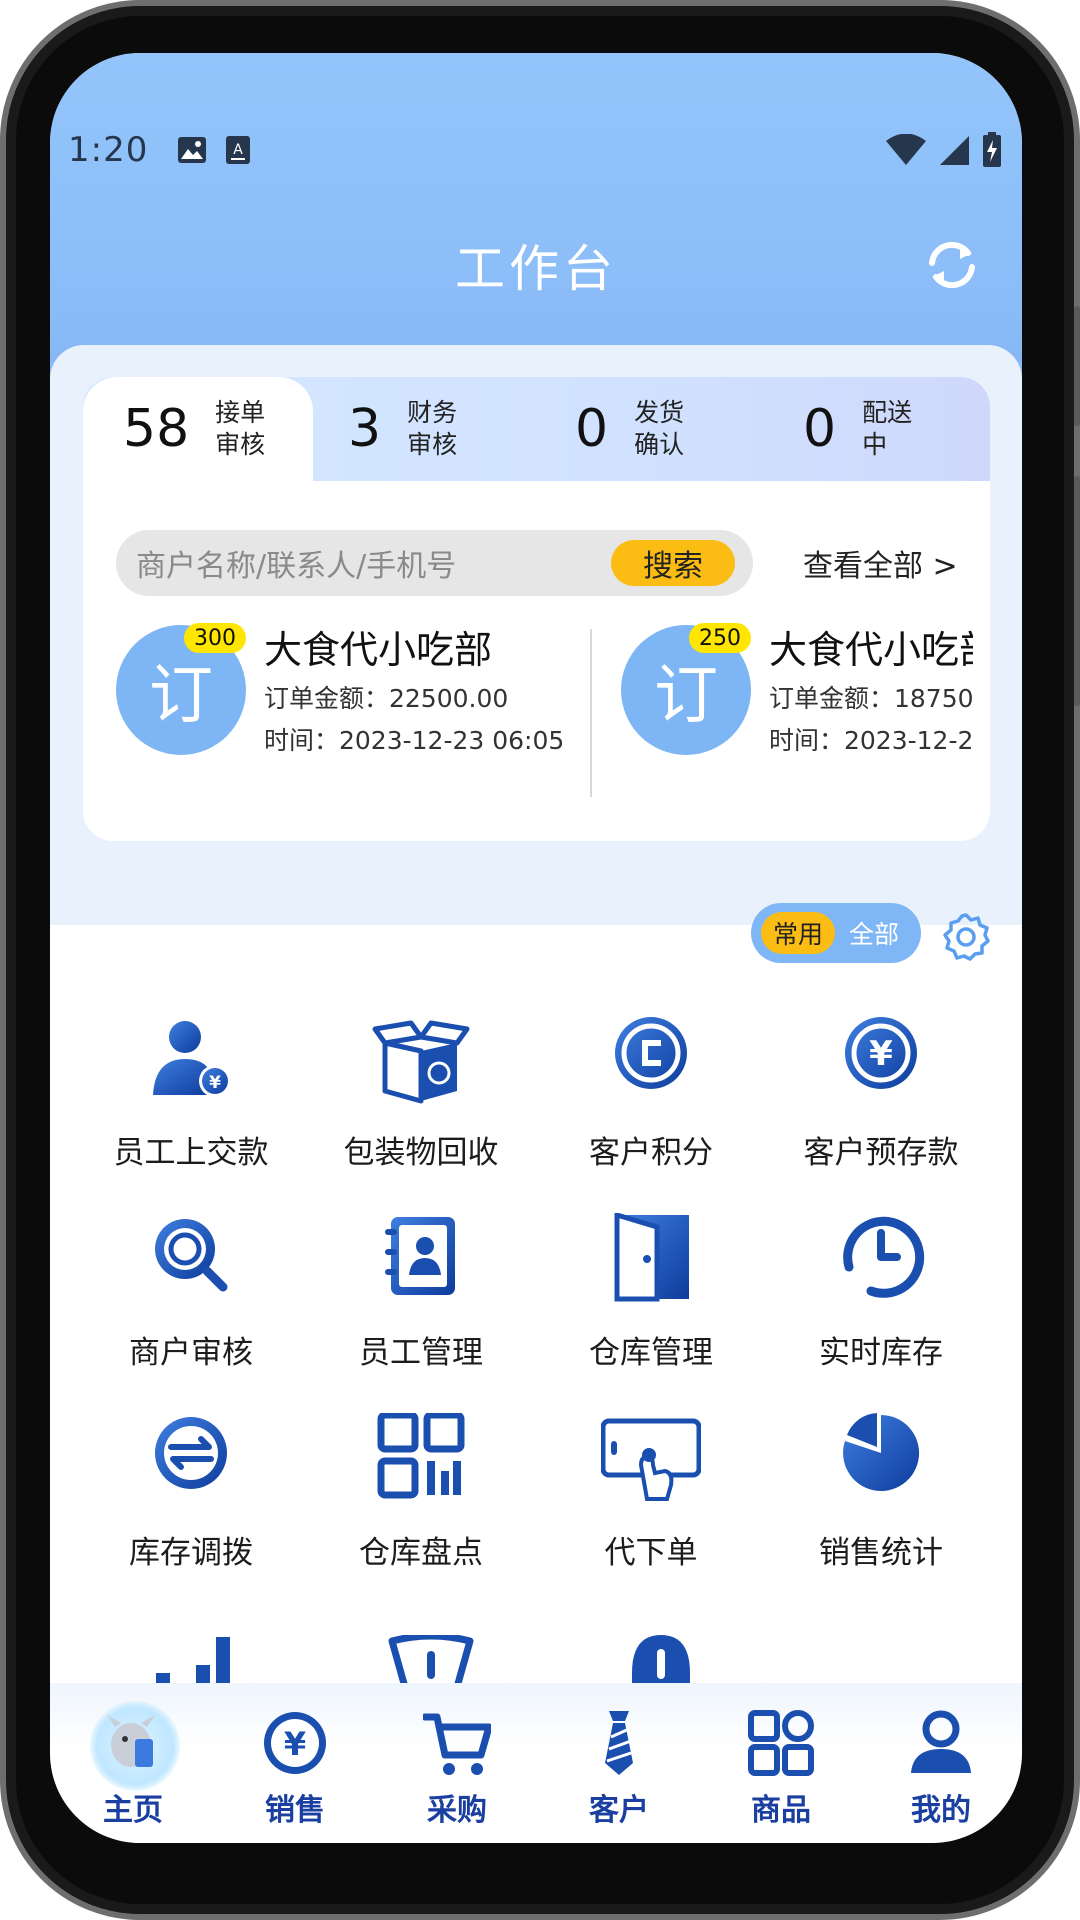 The height and width of the screenshot is (1920, 1080). I want to click on yen-coin-icon: ¥, so click(295, 1743).